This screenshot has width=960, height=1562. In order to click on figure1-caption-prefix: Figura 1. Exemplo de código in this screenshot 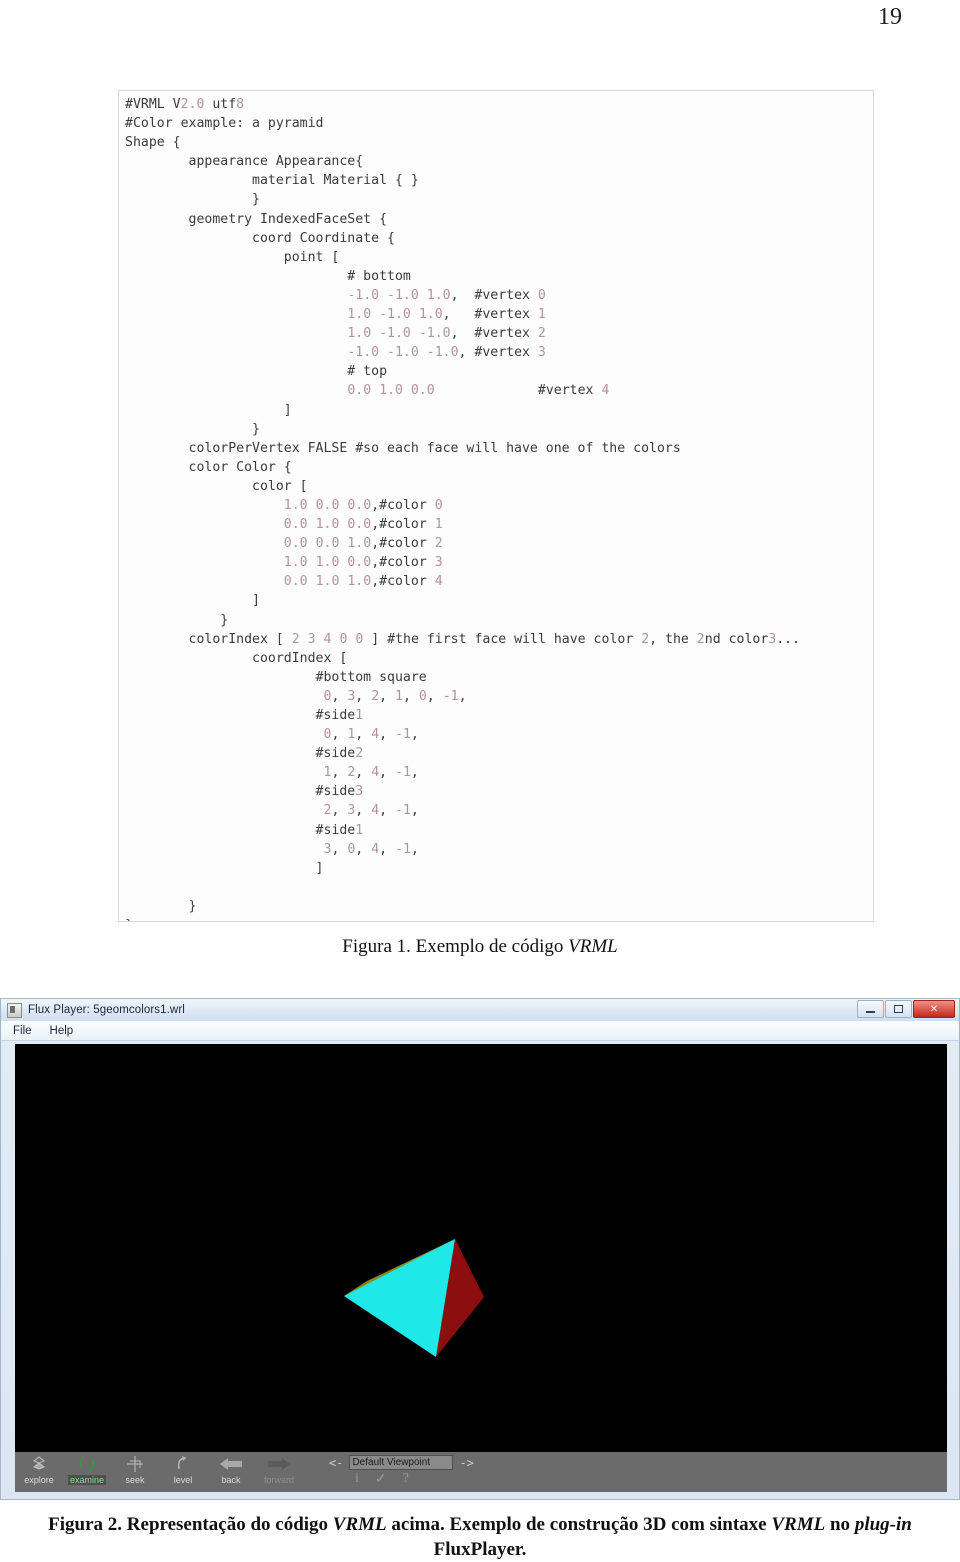, I will do `click(455, 946)`.